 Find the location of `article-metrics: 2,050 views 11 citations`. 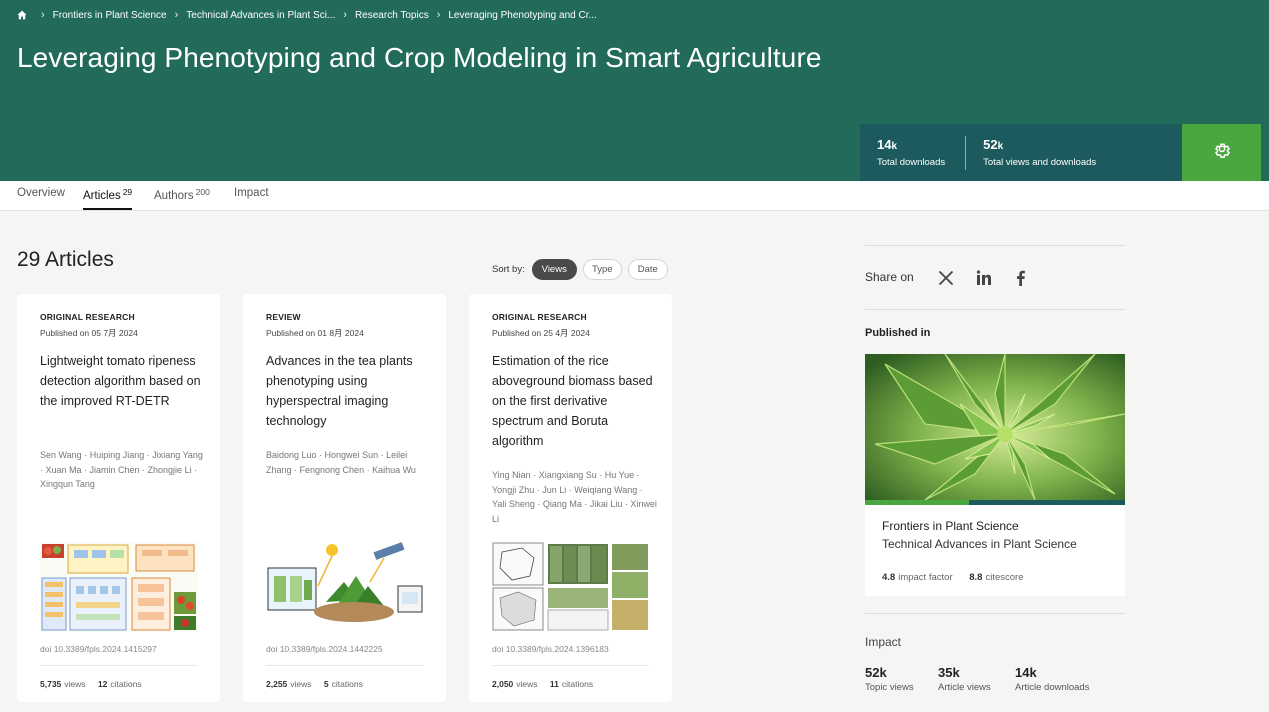

article-metrics: 2,050 views 11 citations is located at coordinates (542, 684).